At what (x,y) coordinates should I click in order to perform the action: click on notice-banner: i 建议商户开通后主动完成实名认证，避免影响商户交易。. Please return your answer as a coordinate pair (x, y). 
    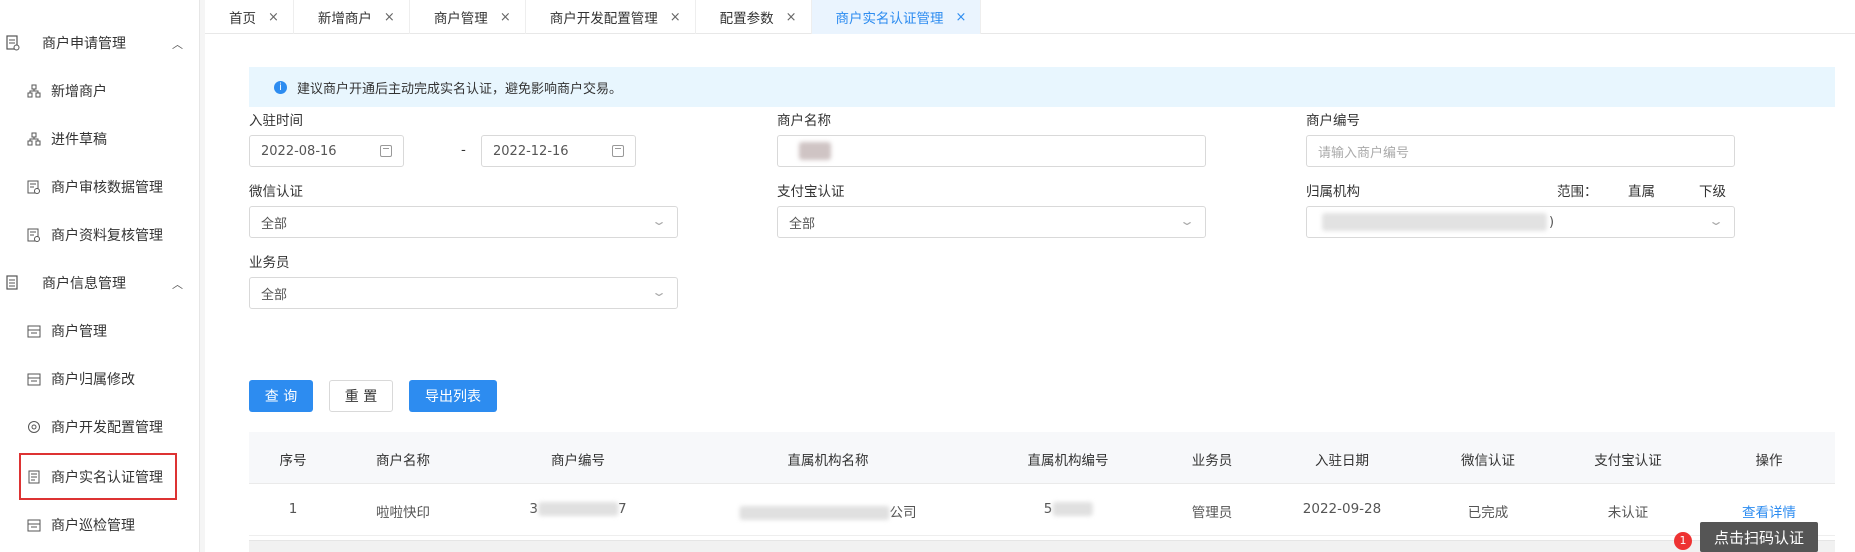
    Looking at the image, I should click on (1042, 87).